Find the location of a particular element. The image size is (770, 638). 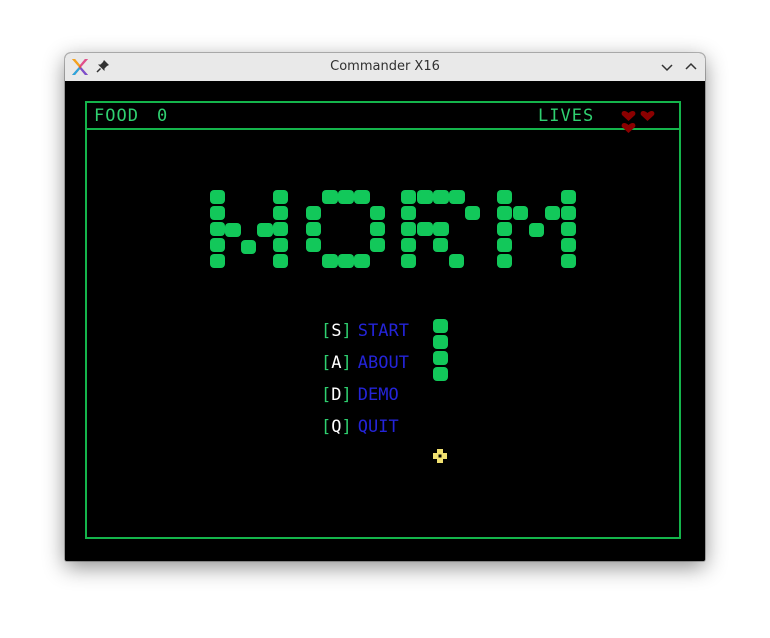

window-title: Commander X16 is located at coordinates (385, 66).